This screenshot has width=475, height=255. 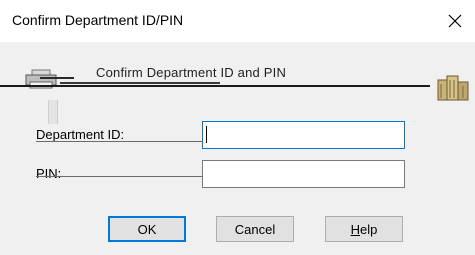 I want to click on cancel-button-label: Cancel, so click(x=255, y=229).